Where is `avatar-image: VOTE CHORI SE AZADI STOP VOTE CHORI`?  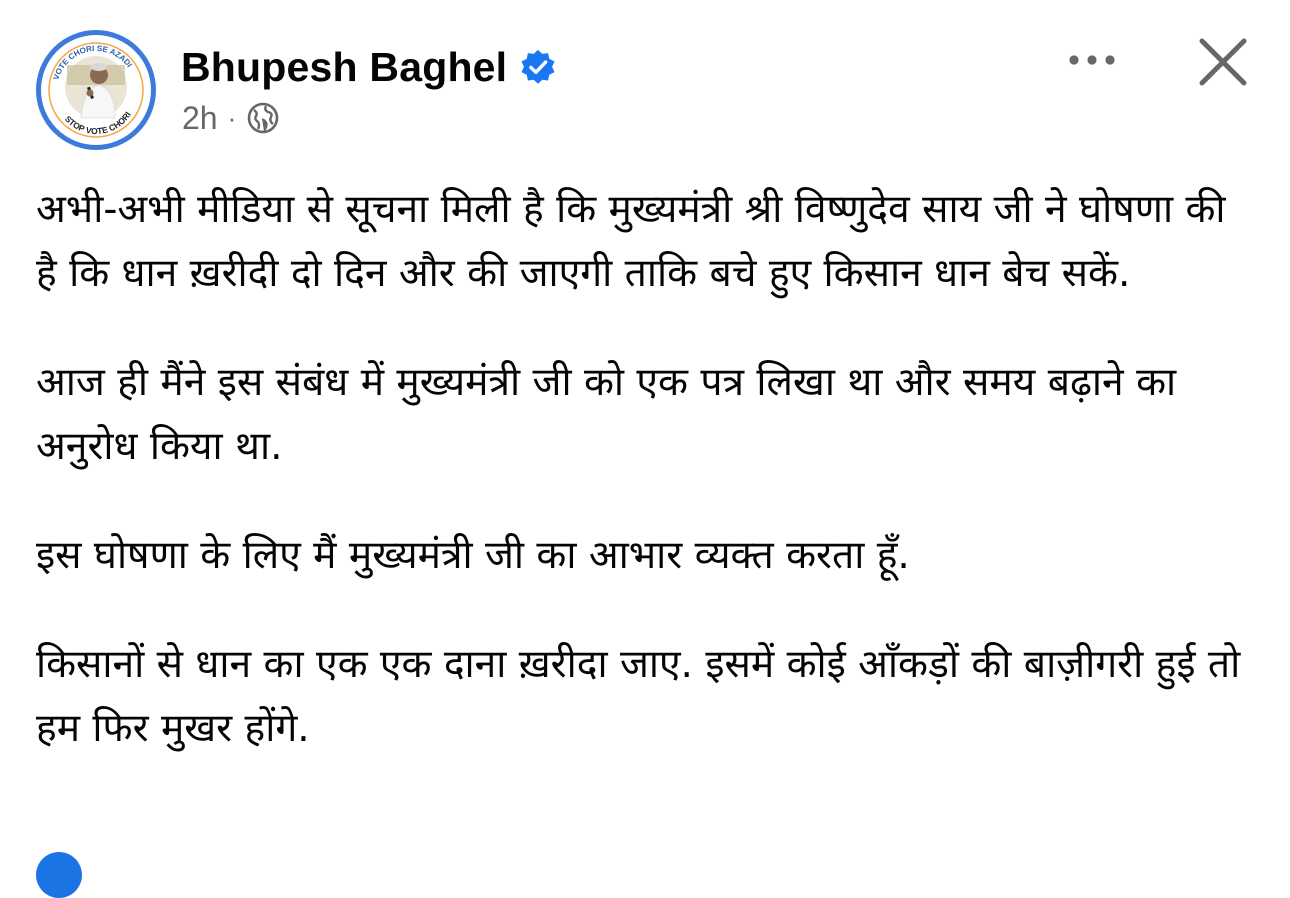
avatar-image: VOTE CHORI SE AZADI STOP VOTE CHORI is located at coordinates (96, 90).